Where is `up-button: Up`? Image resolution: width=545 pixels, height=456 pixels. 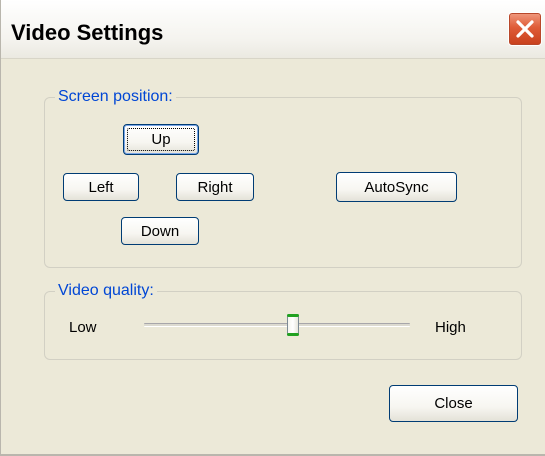 up-button: Up is located at coordinates (161, 139).